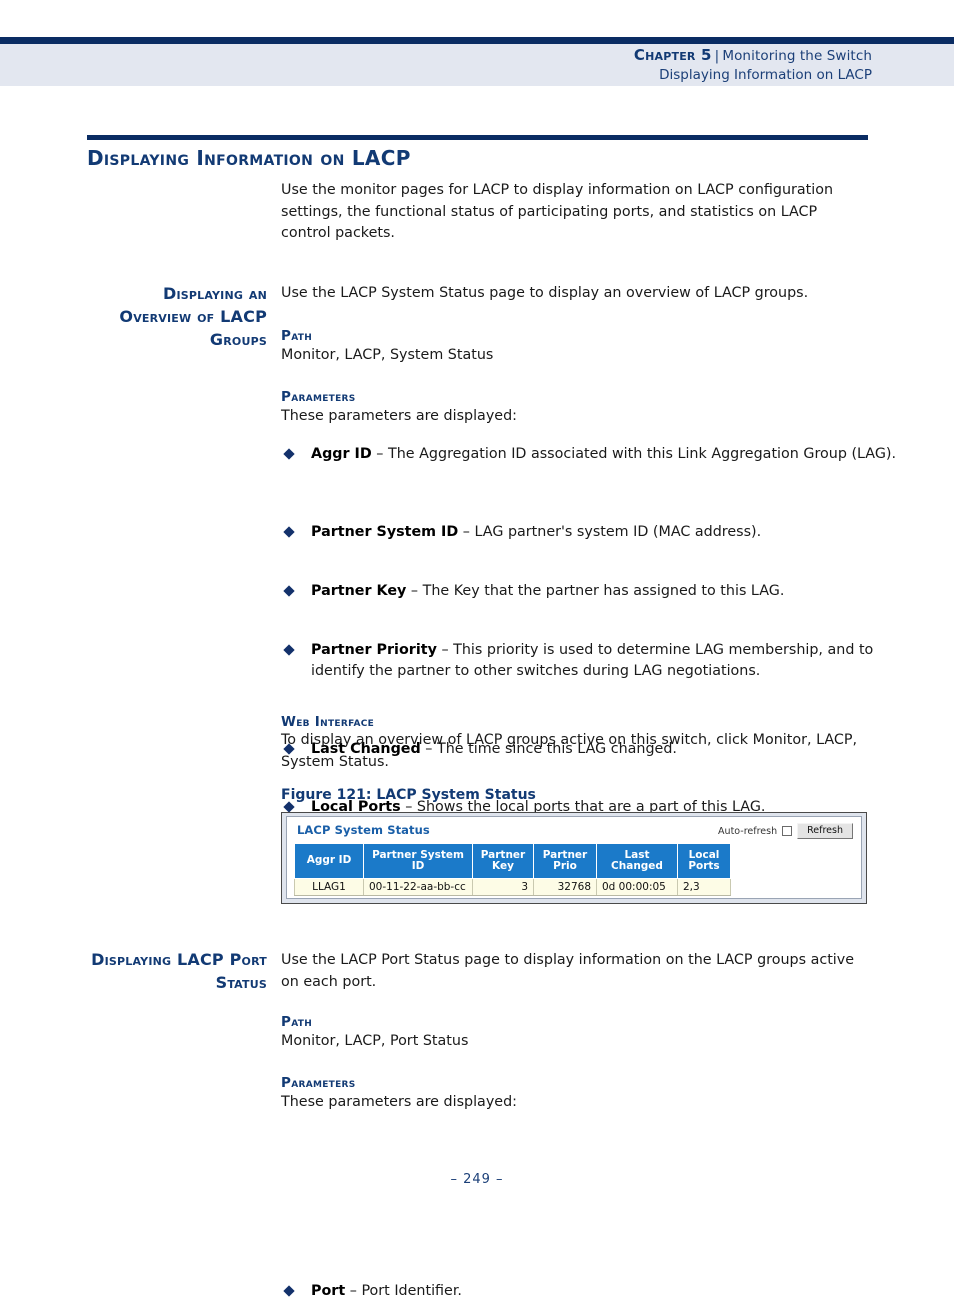 This screenshot has height=1302, width=954. Describe the element at coordinates (576, 417) in the screenshot. I see `parameters-intro-overview: These parameters are displayed:` at that location.